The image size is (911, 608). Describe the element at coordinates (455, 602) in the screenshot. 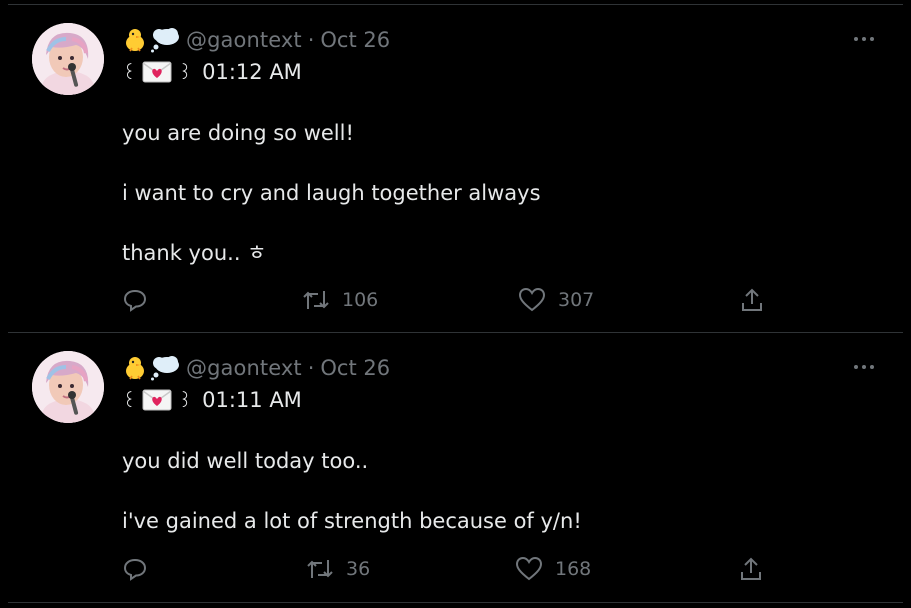

I see `divider` at that location.